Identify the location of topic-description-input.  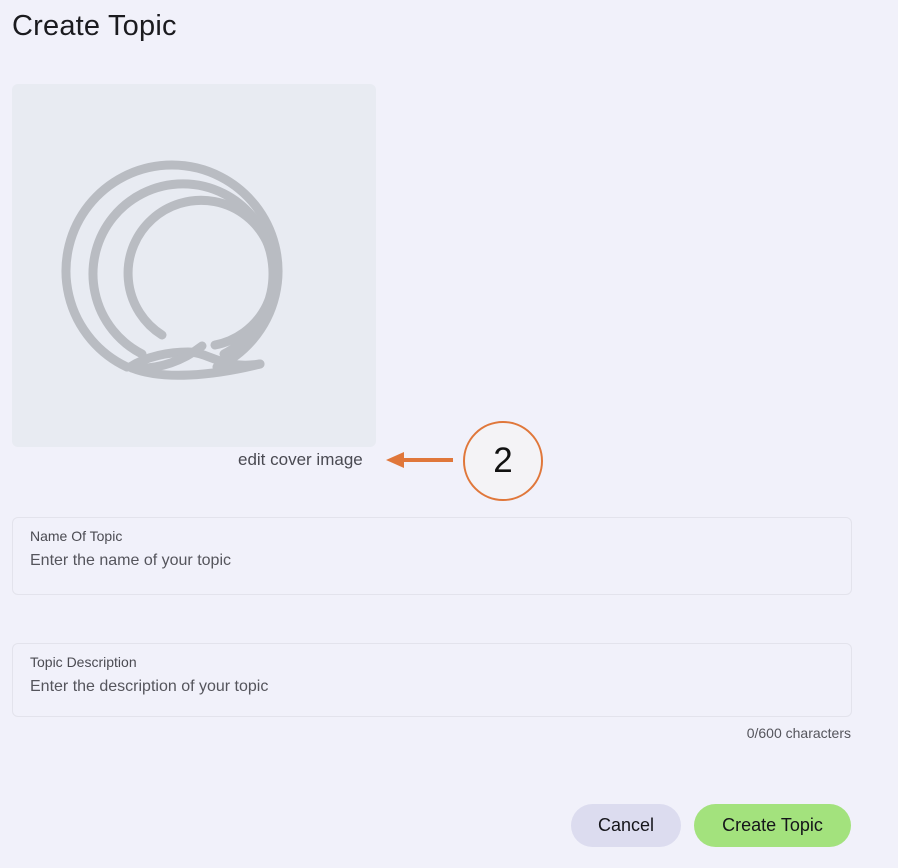
(430, 687).